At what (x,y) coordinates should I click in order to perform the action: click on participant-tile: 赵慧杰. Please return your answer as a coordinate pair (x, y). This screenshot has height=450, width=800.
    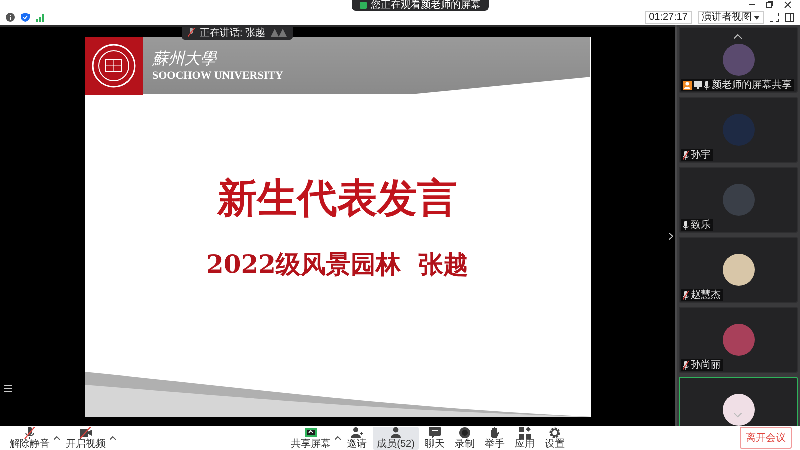
    Looking at the image, I should click on (738, 270).